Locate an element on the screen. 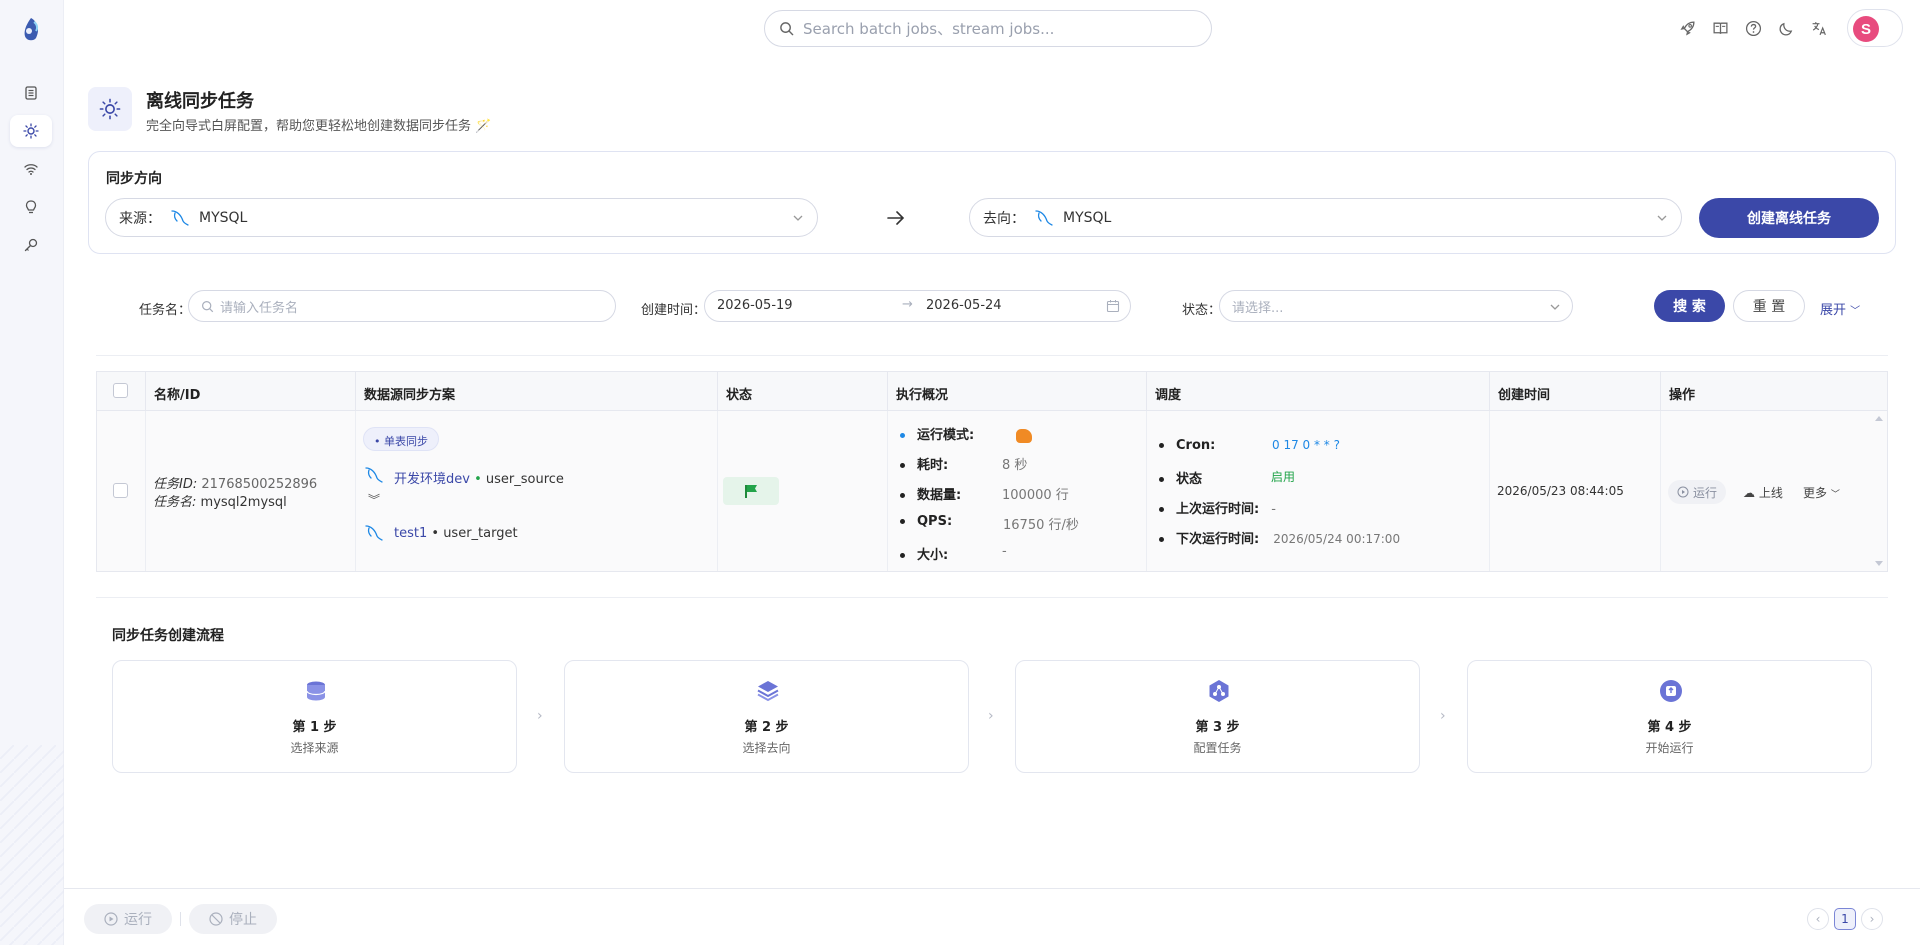  source-label: 来源： is located at coordinates (140, 218).